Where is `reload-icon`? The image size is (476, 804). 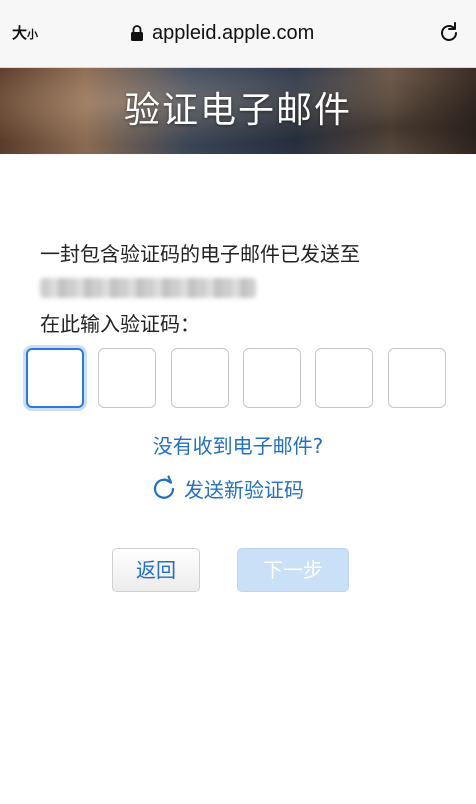 reload-icon is located at coordinates (449, 33).